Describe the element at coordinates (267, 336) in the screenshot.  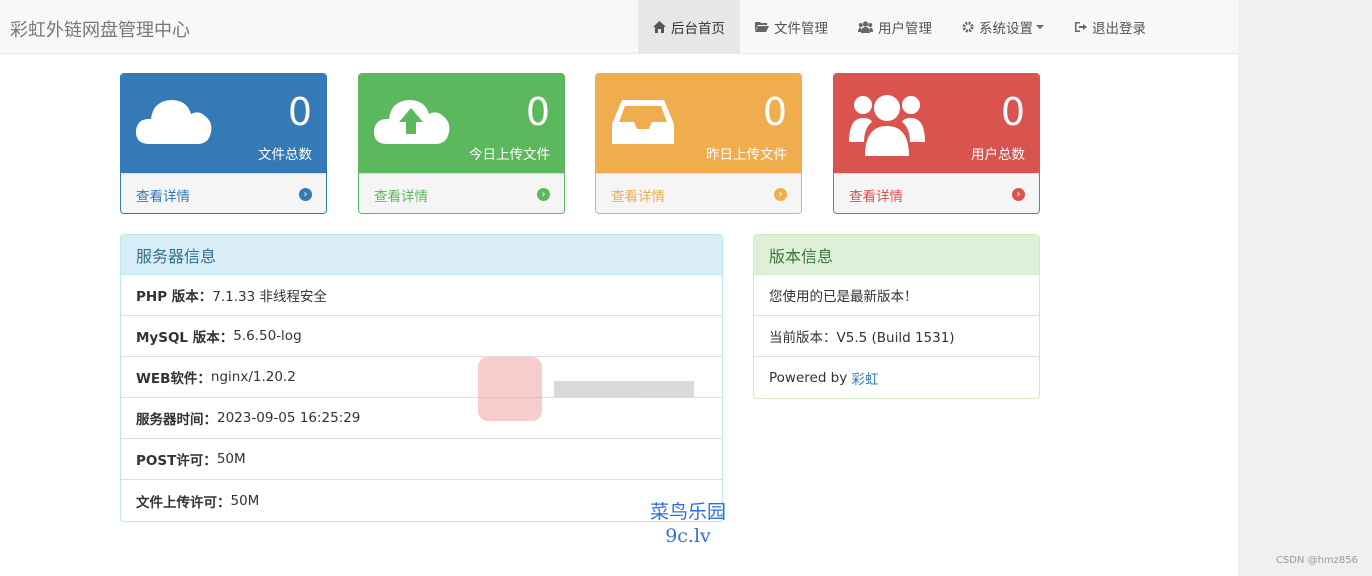
I see `row-value: 5.6.50-log` at that location.